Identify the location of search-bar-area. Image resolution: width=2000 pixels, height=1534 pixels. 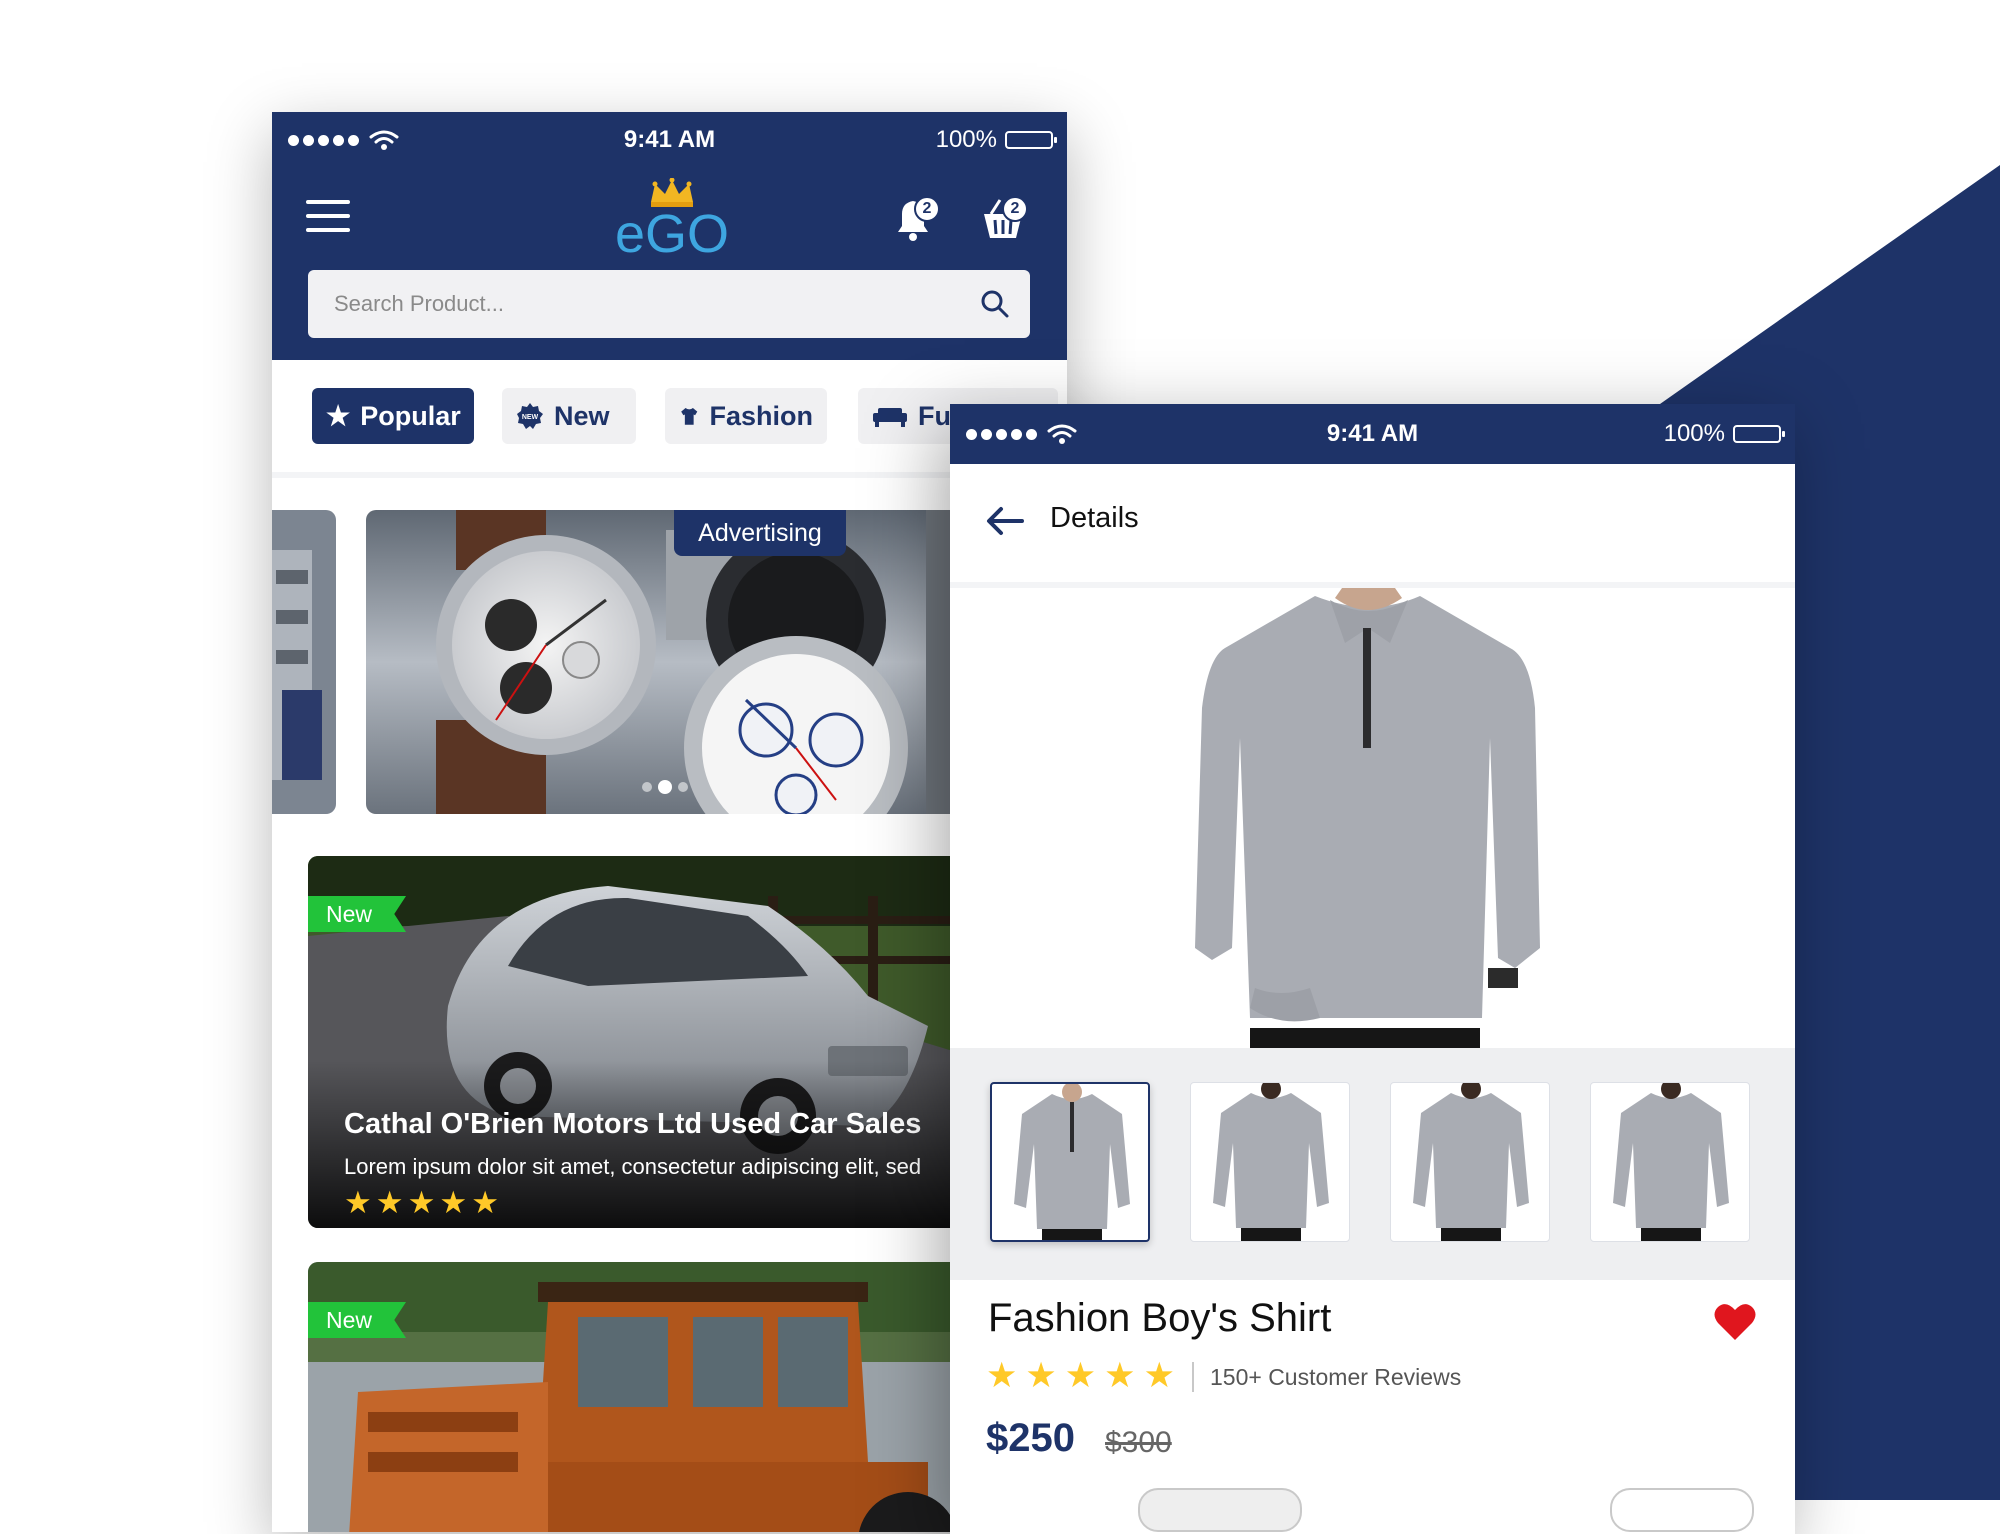
(669, 314).